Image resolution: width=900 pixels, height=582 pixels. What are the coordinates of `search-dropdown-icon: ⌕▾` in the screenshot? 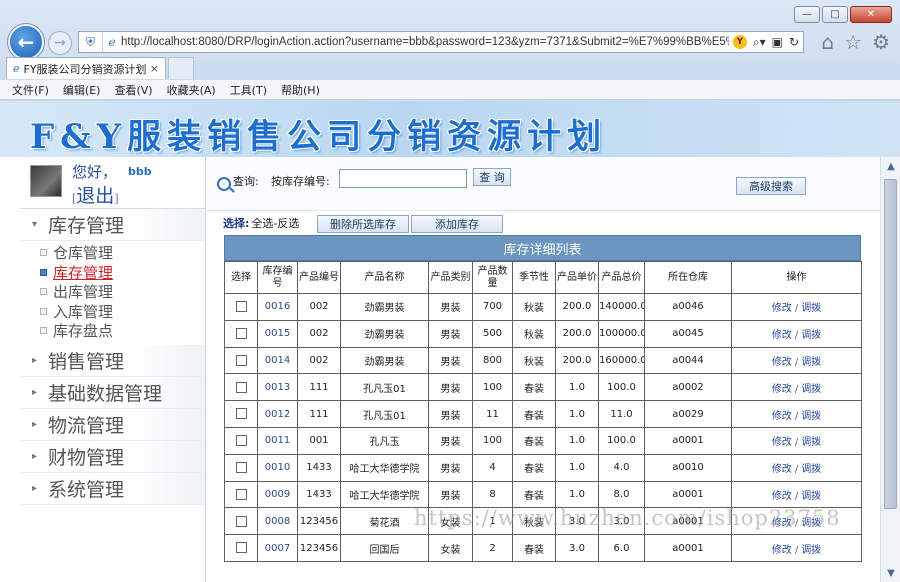 It's located at (759, 42).